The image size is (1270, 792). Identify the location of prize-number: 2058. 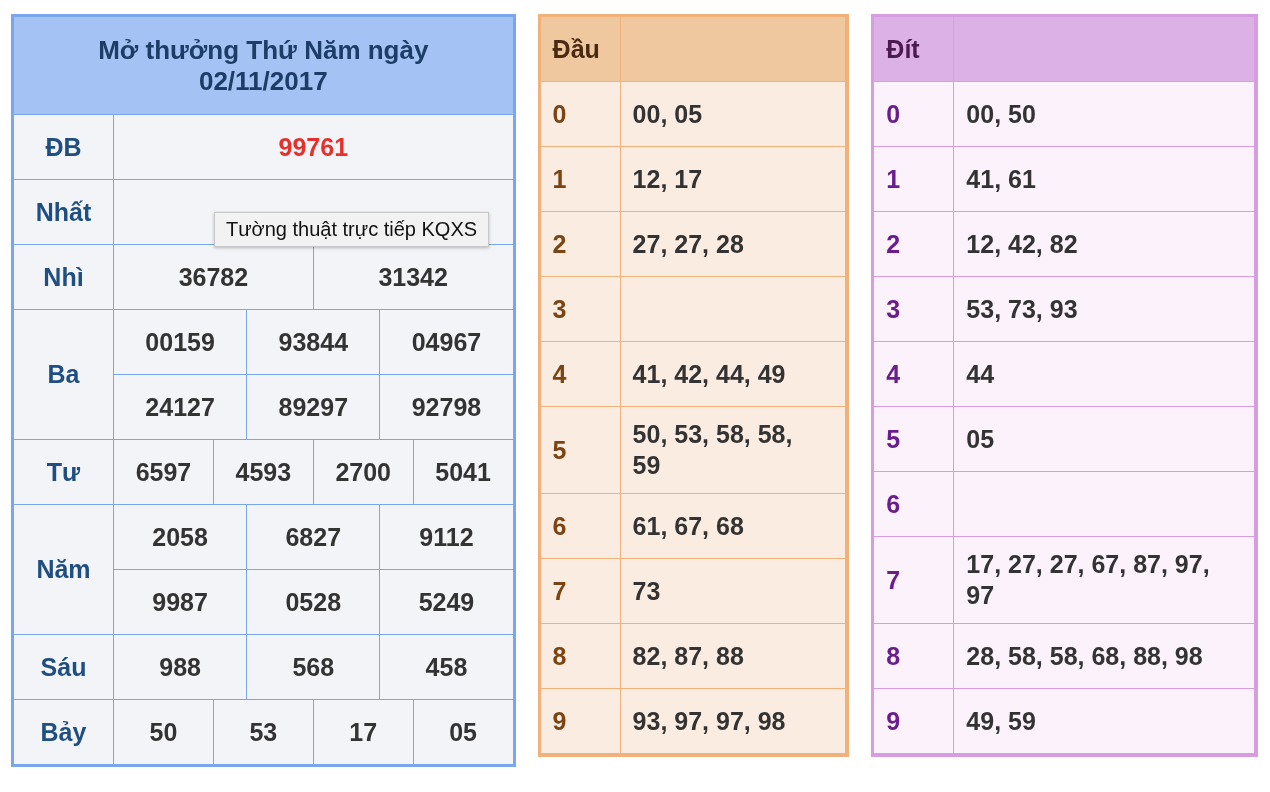
(180, 537).